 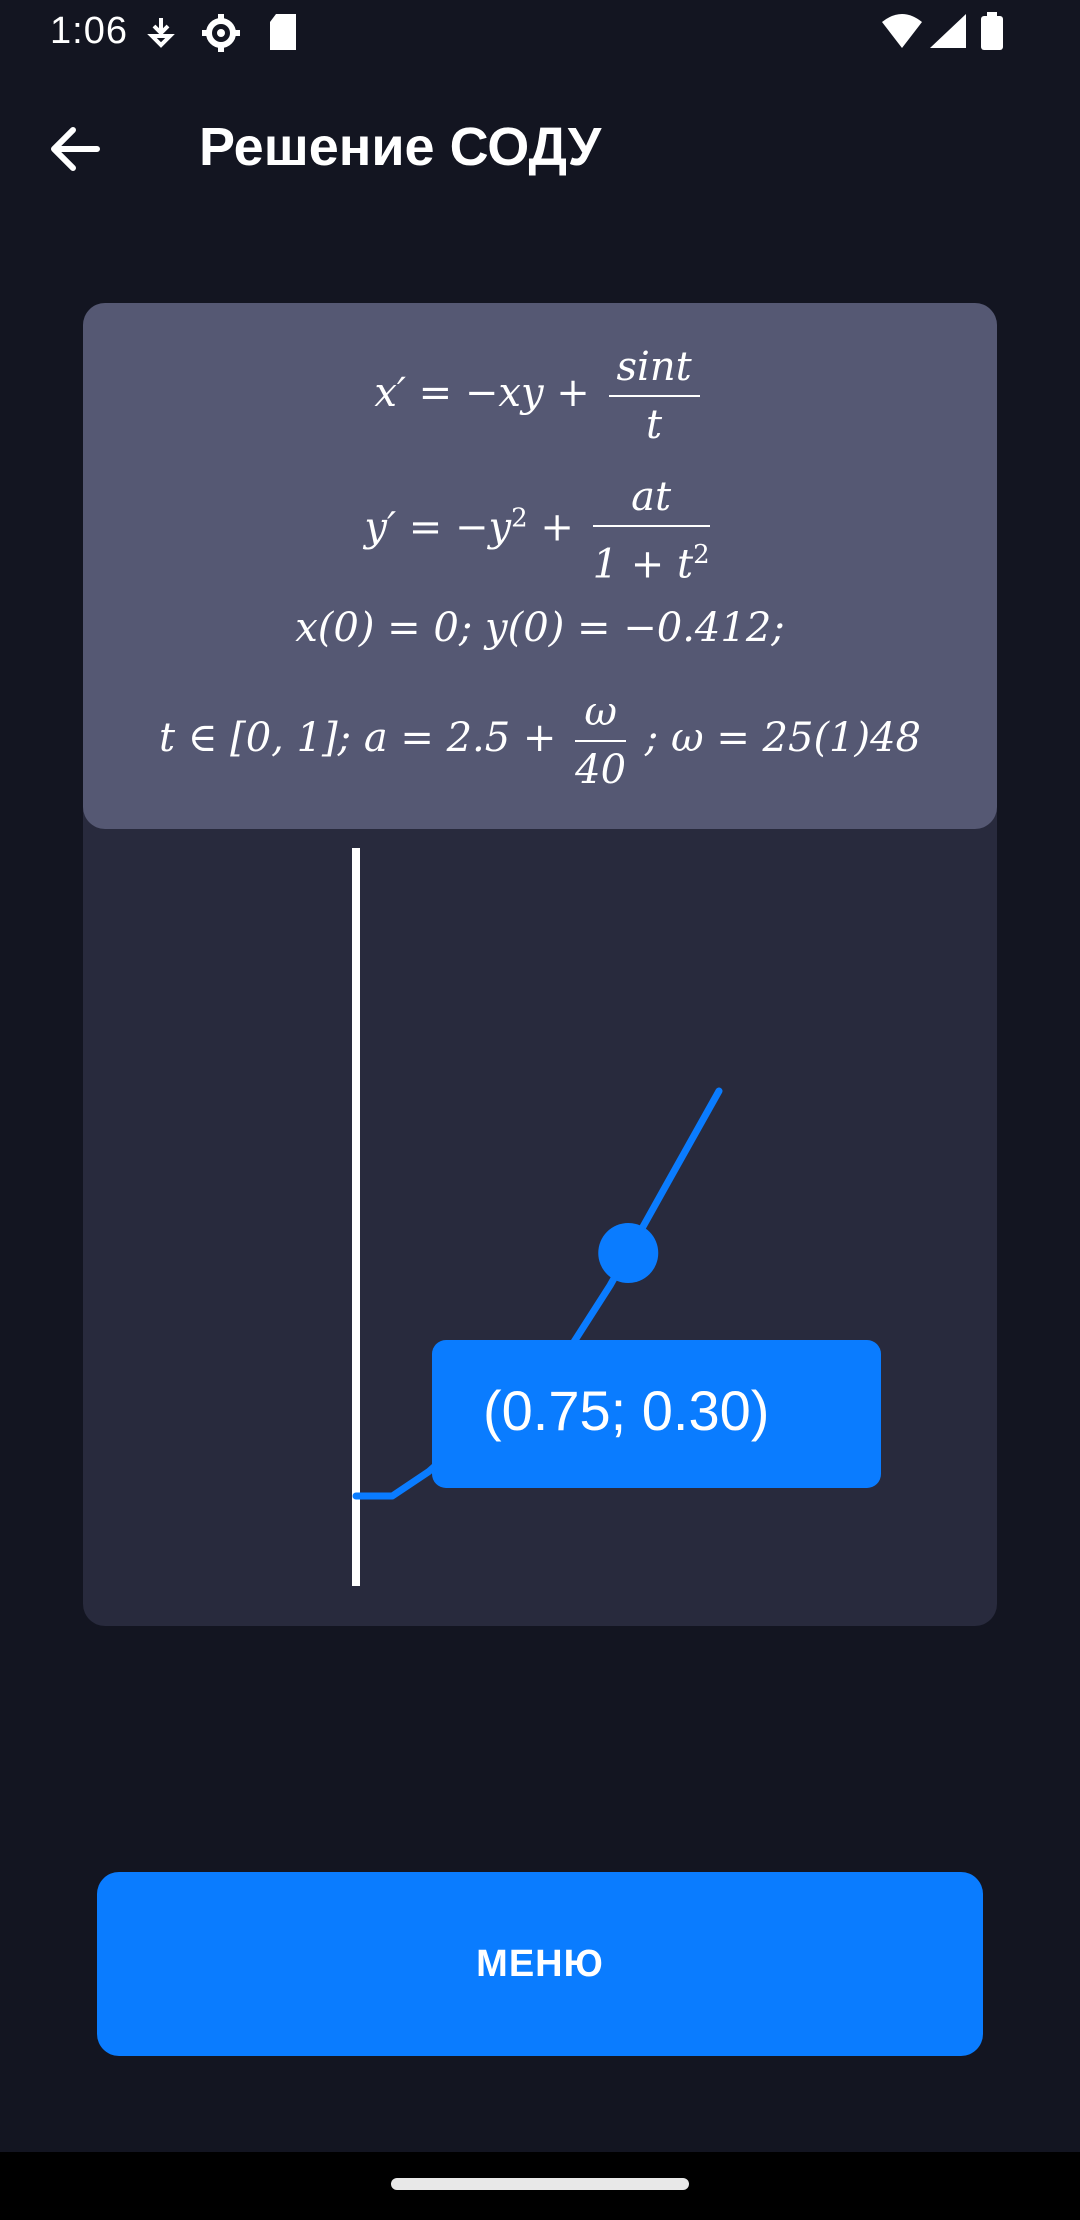 I want to click on fraction: at 1 + t2, so click(x=651, y=530).